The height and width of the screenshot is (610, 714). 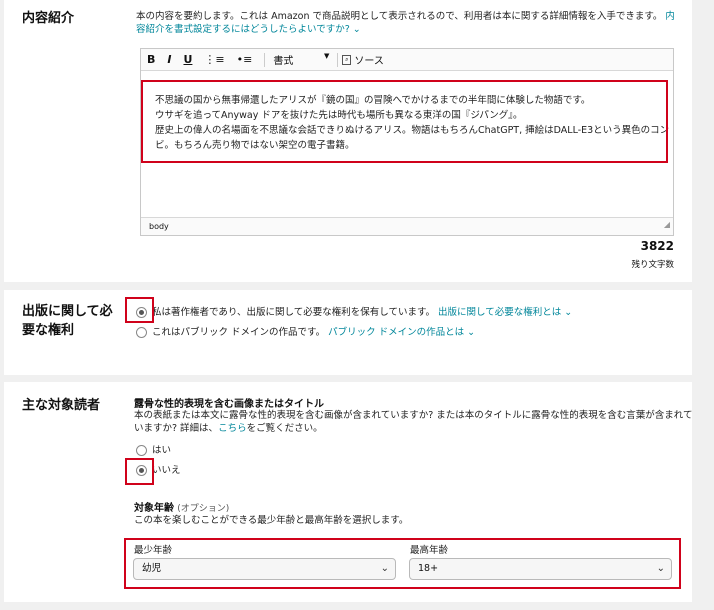 I want to click on rights-option2-link: パブリック ドメインの作品とは, so click(x=396, y=332).